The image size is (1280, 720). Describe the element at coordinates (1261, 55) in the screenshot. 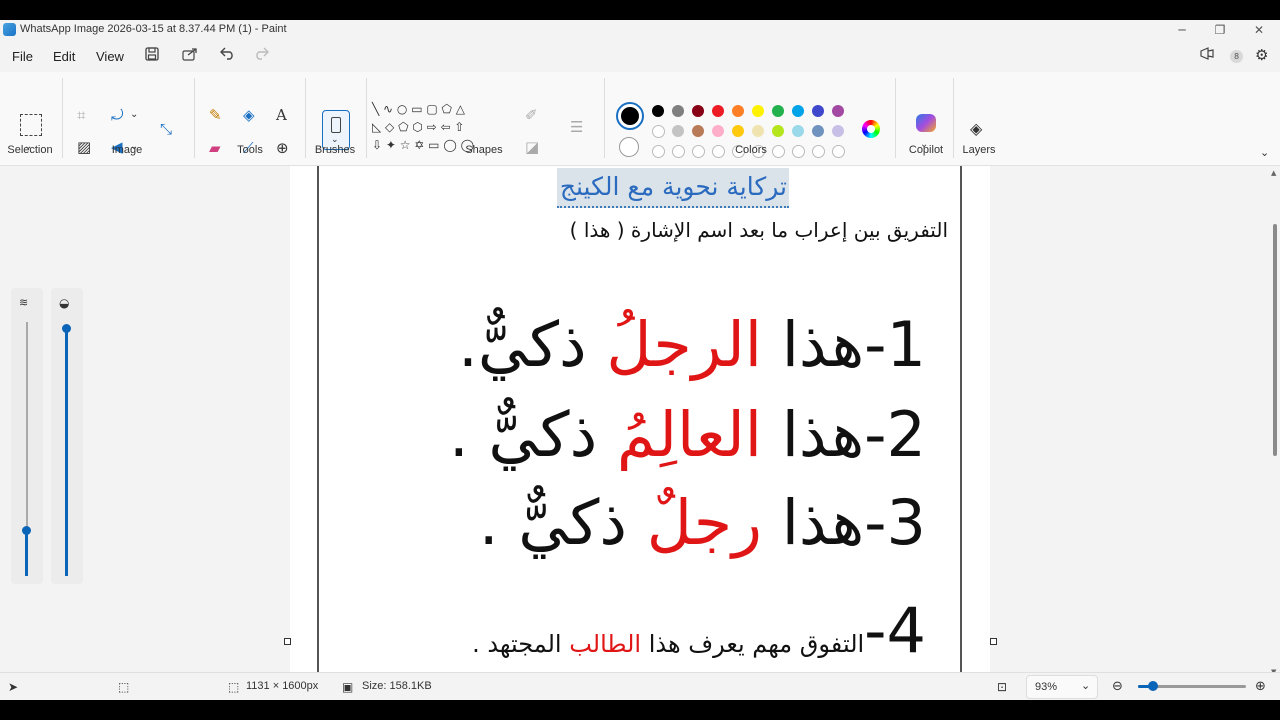

I see `settings-icon: ⚙` at that location.